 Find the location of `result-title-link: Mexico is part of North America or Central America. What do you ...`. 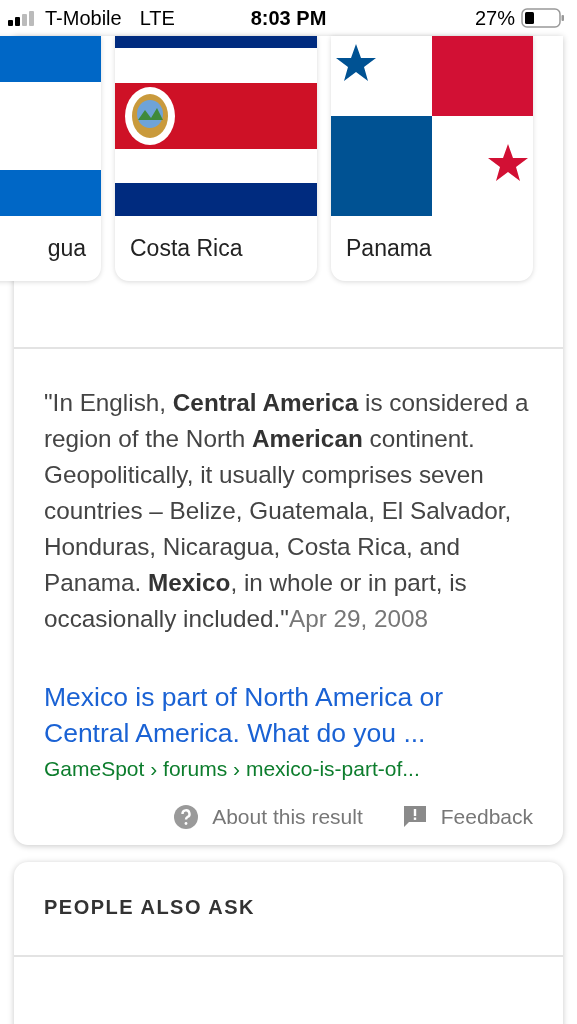

result-title-link: Mexico is part of North America or Central America. What do you ... is located at coordinates (289, 715).